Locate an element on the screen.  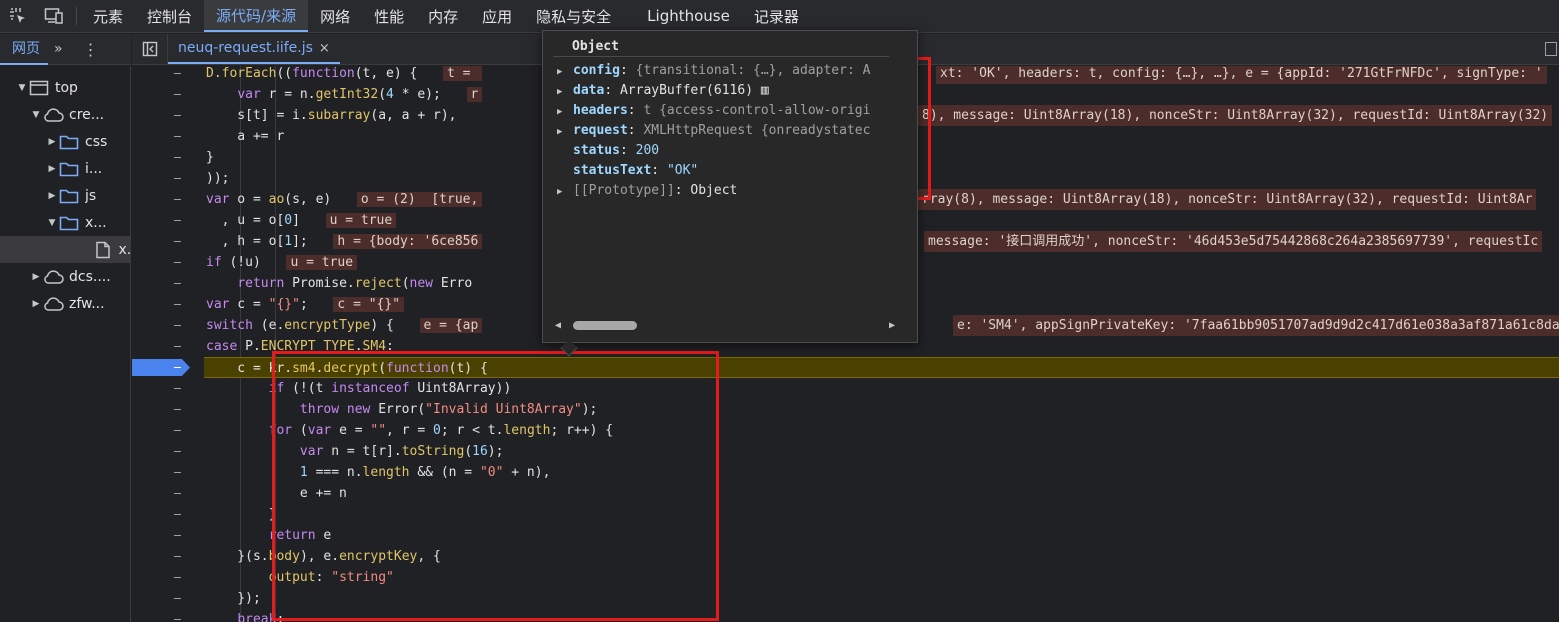
code-line-text: break; is located at coordinates (261, 617).